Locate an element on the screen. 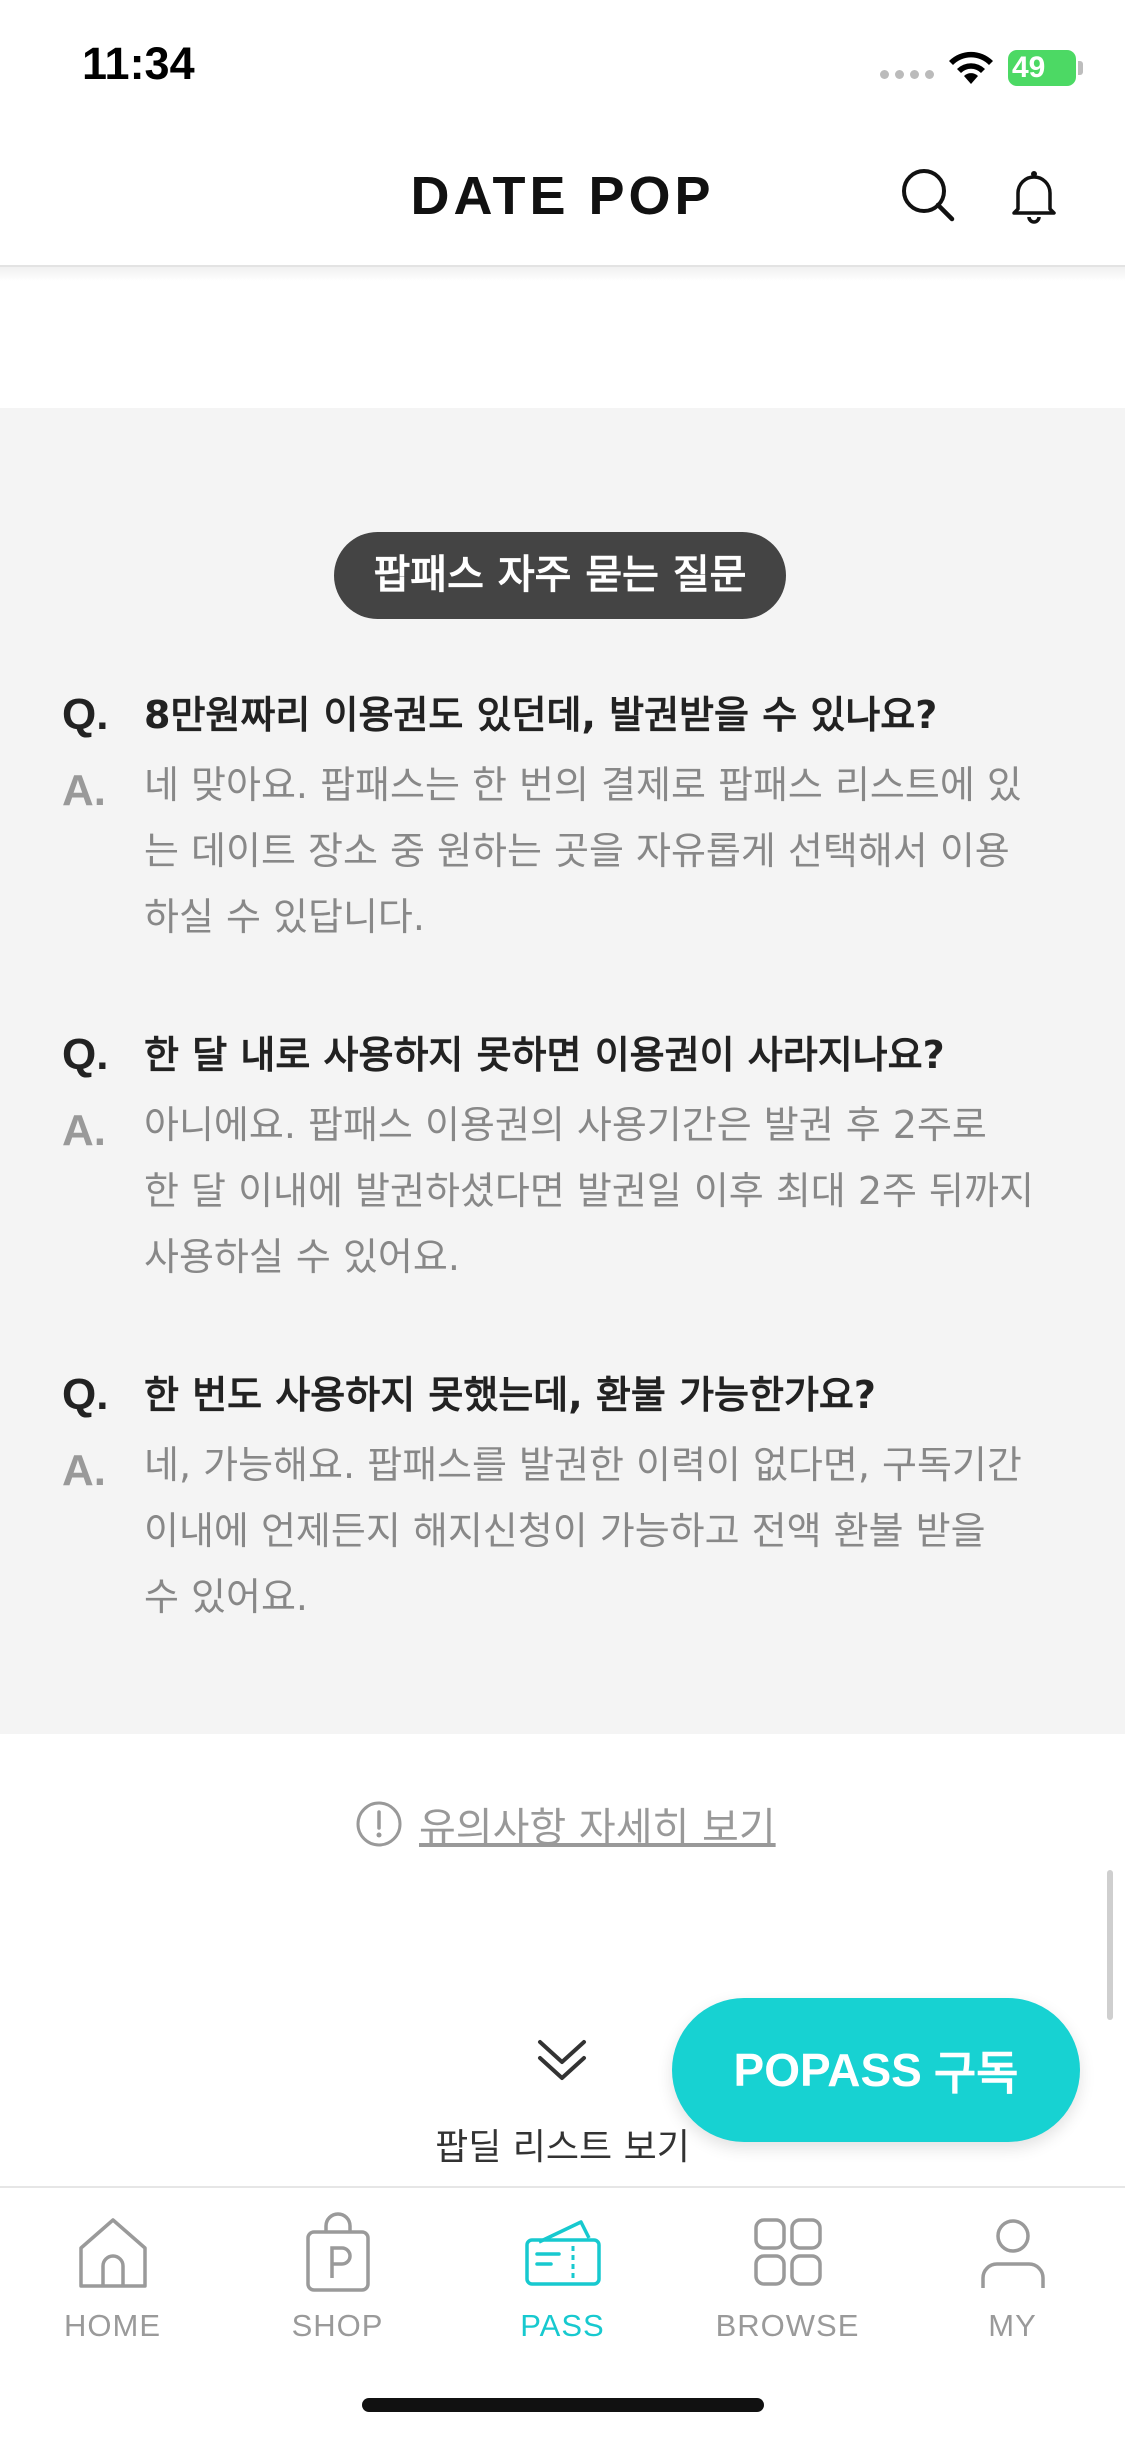 The image size is (1125, 2438). faq-question: Q. 8만원짜리 이용권도 있던데, 발권받을 수 있나요? is located at coordinates (567, 715).